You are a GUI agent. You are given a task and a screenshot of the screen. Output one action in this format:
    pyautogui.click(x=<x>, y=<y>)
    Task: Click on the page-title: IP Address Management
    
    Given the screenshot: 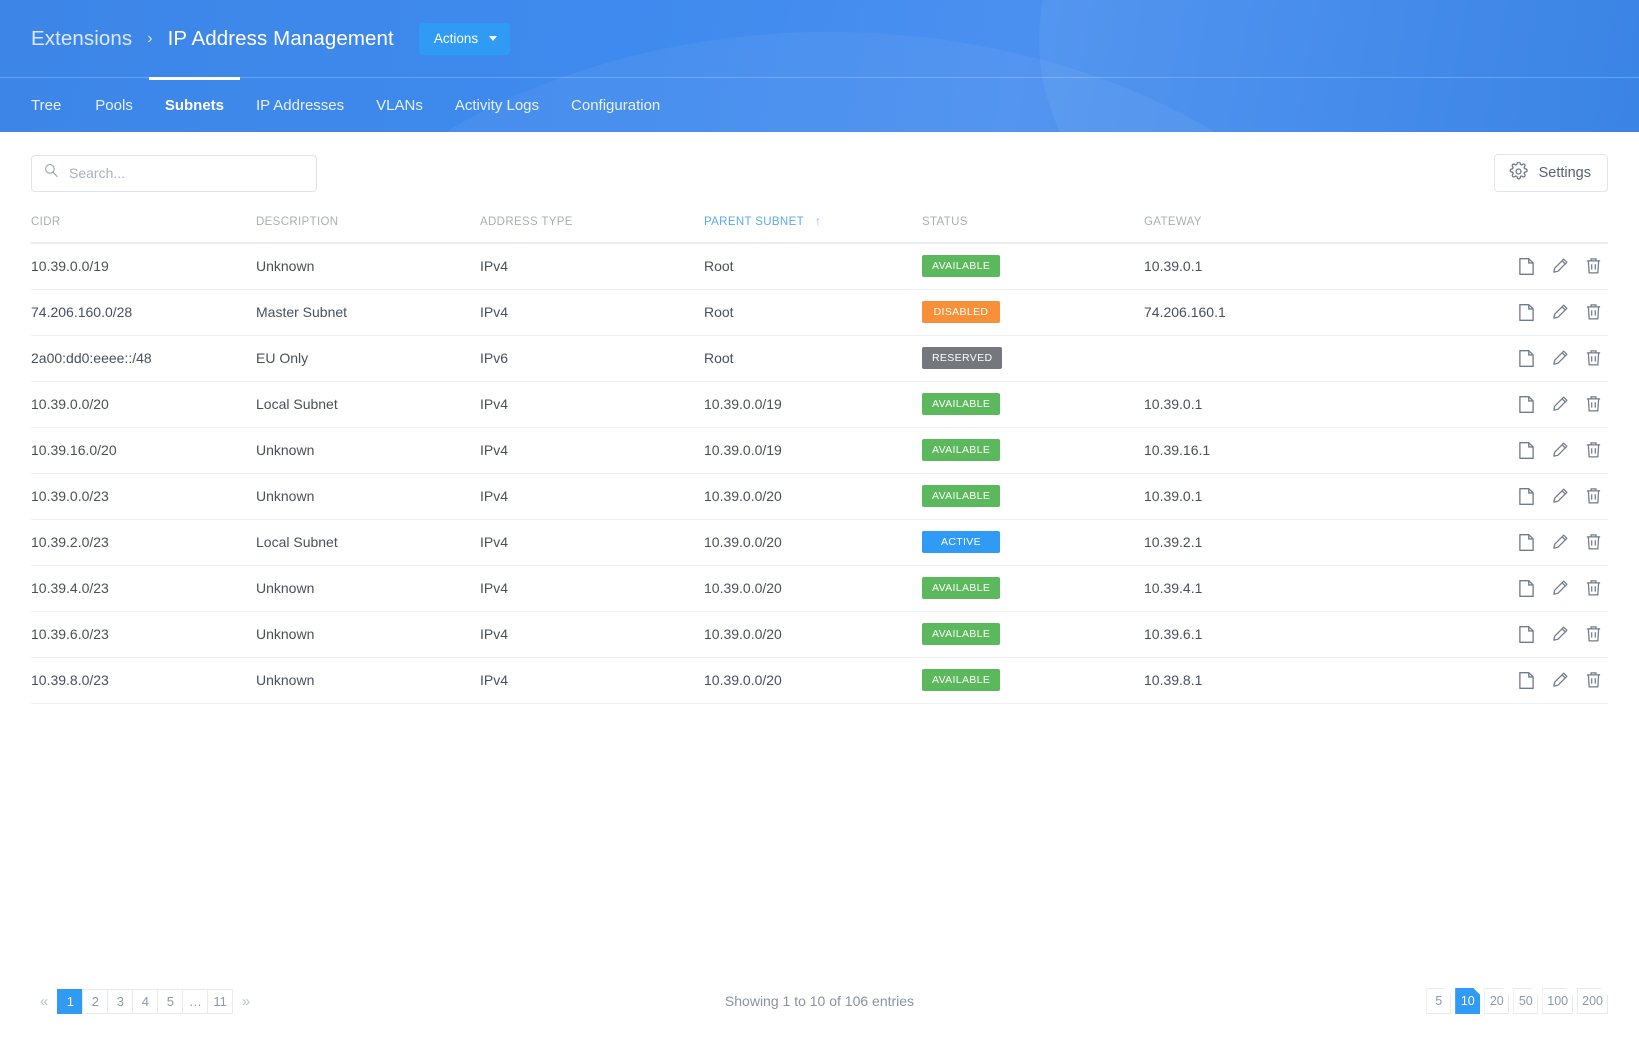 What is the action you would take?
    pyautogui.click(x=280, y=38)
    